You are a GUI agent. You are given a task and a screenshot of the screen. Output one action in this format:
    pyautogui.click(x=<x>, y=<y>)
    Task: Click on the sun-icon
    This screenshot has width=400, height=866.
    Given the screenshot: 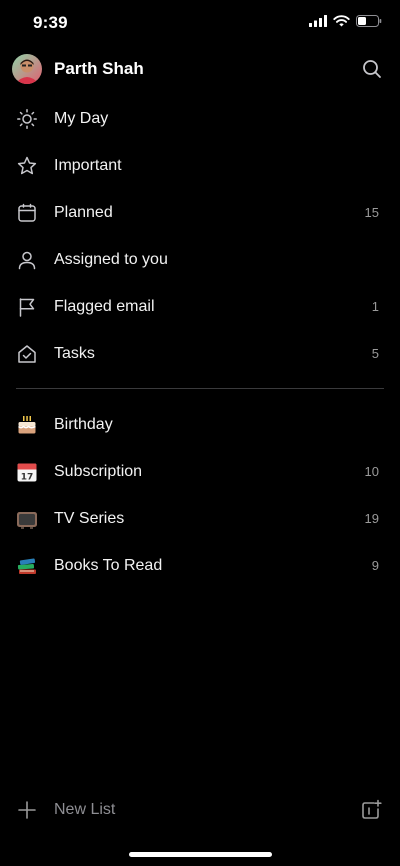 What is the action you would take?
    pyautogui.click(x=27, y=119)
    